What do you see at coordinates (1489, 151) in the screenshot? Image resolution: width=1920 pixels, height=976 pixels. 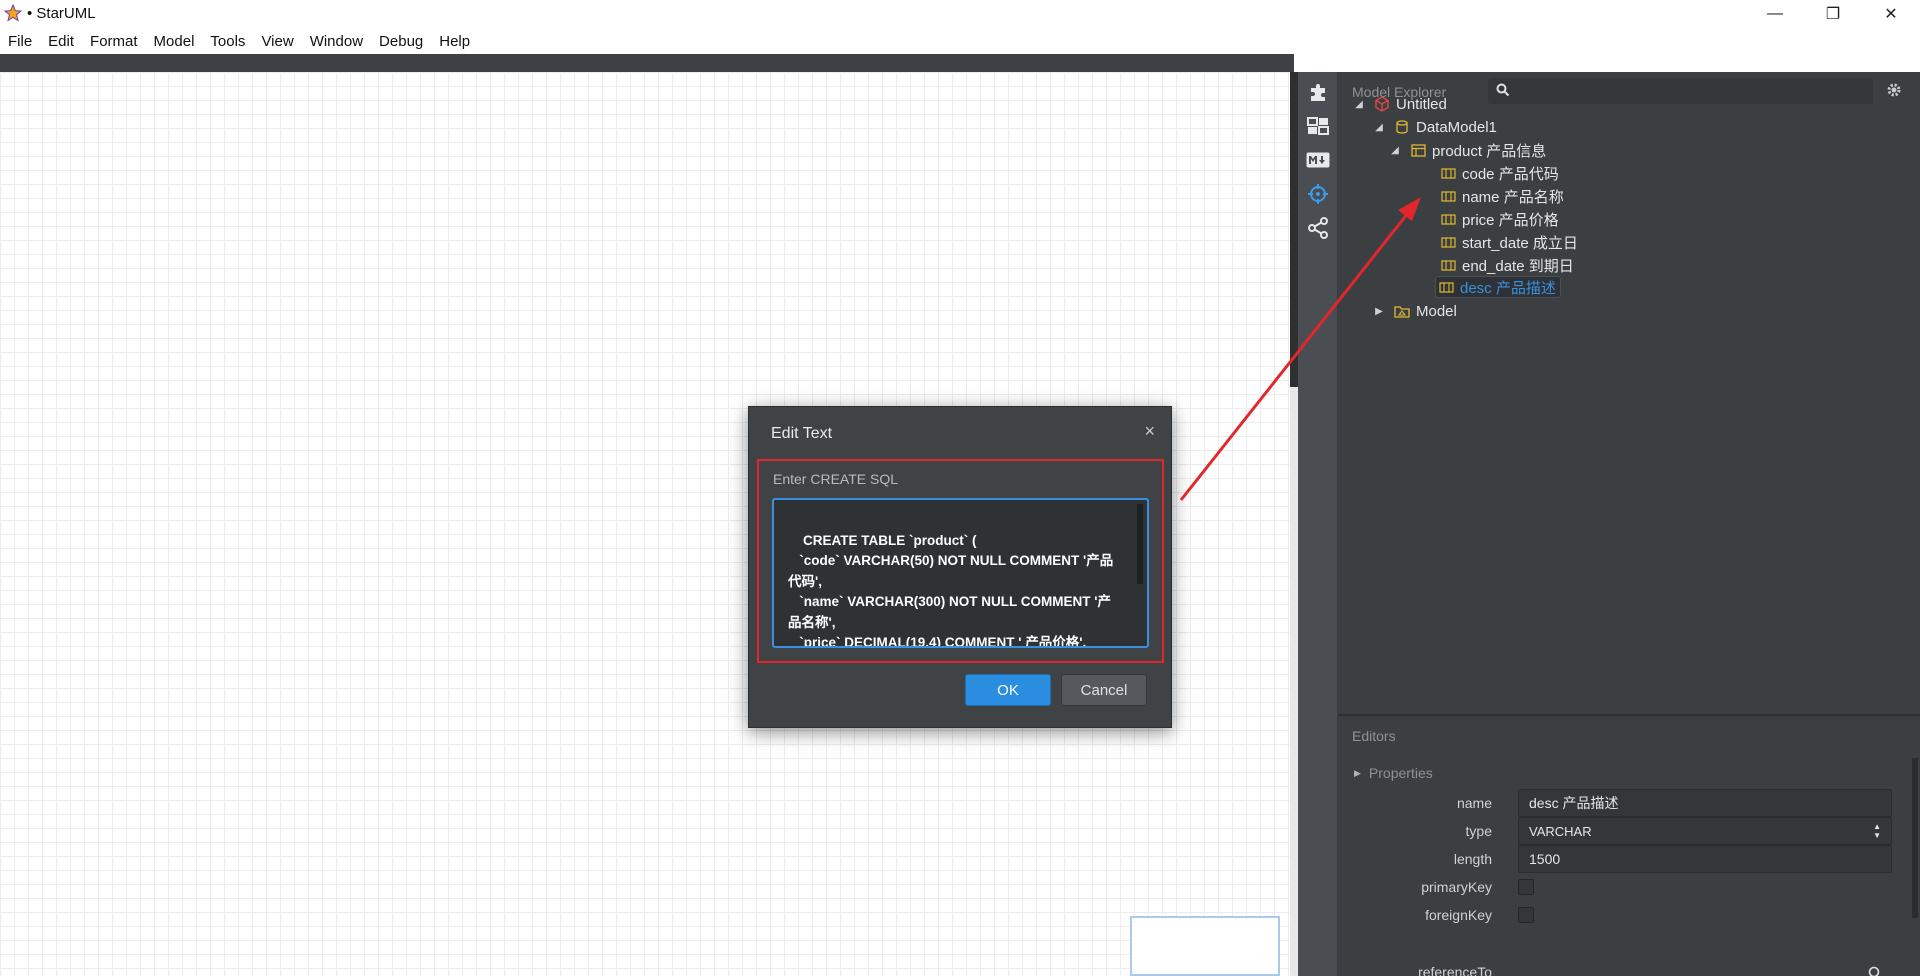 I see `tree-label: product 产品信息` at bounding box center [1489, 151].